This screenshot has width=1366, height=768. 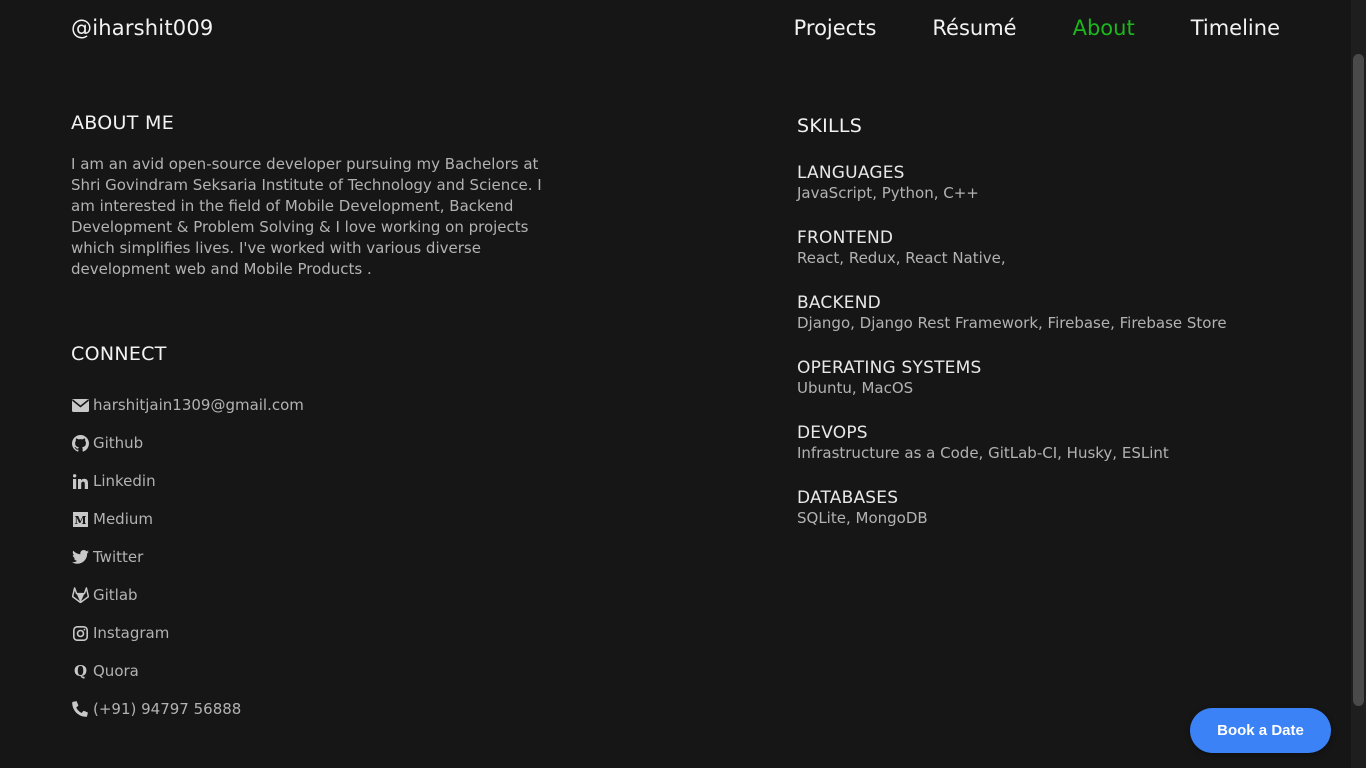 What do you see at coordinates (839, 303) in the screenshot?
I see `skill-group-name: BACKEND` at bounding box center [839, 303].